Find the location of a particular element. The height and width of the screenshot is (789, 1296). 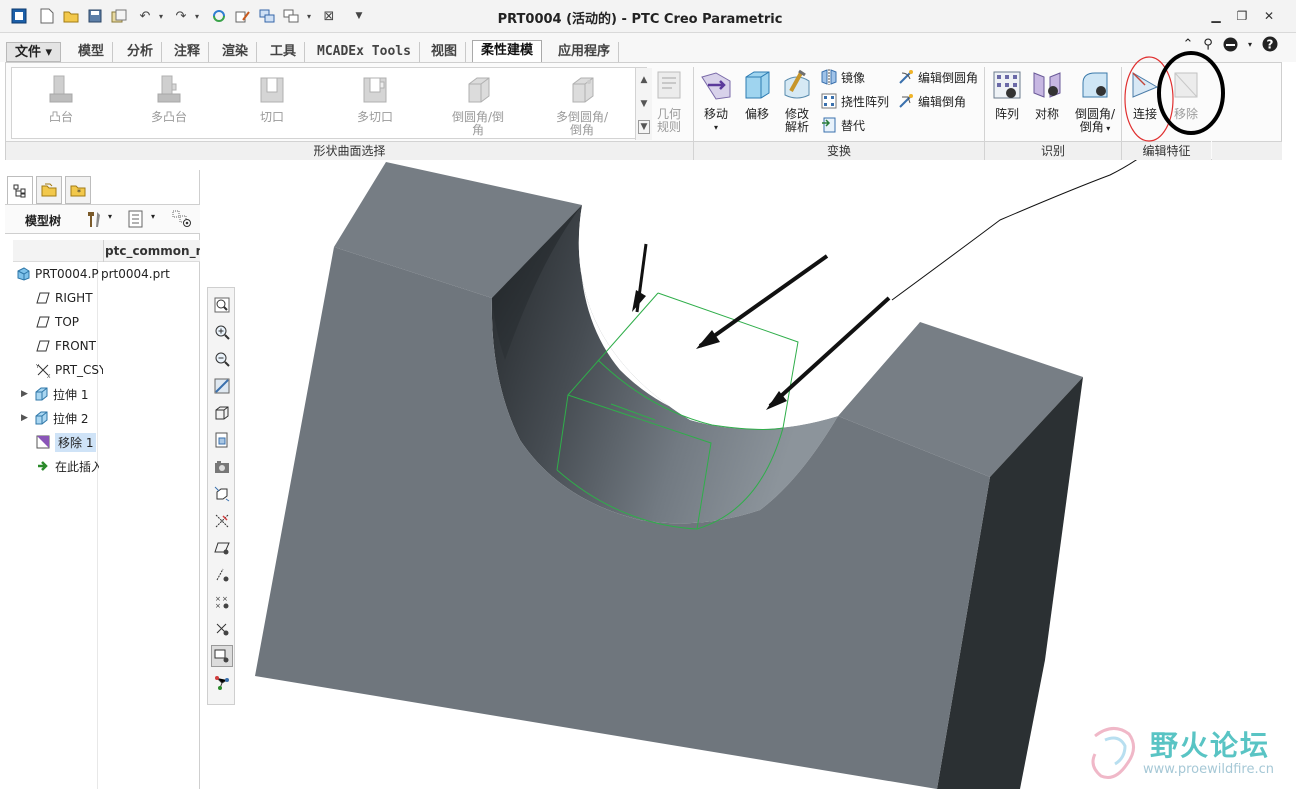

tab-analysis: 分析 is located at coordinates (141, 52).